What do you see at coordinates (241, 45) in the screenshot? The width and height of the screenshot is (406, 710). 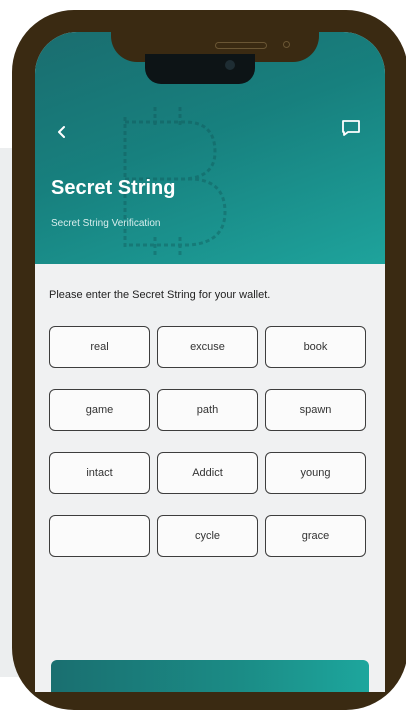 I see `speaker-grille` at bounding box center [241, 45].